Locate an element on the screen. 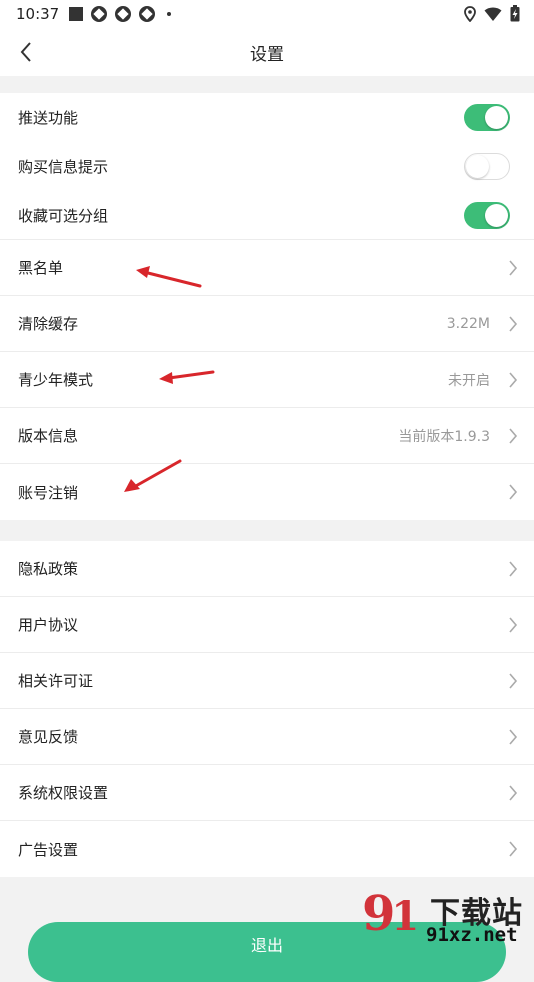  setting-label: 黑名单 is located at coordinates (41, 268).